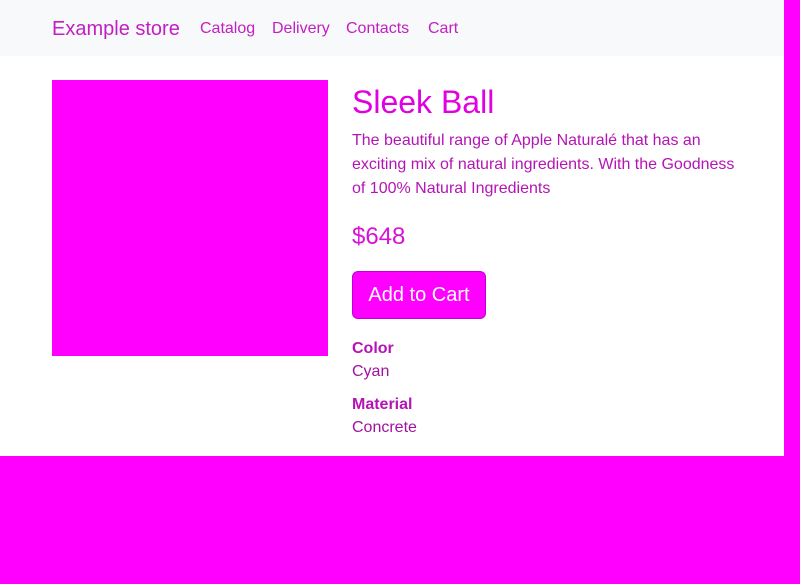  What do you see at coordinates (377, 29) in the screenshot?
I see `nav-link-contacts: Contacts` at bounding box center [377, 29].